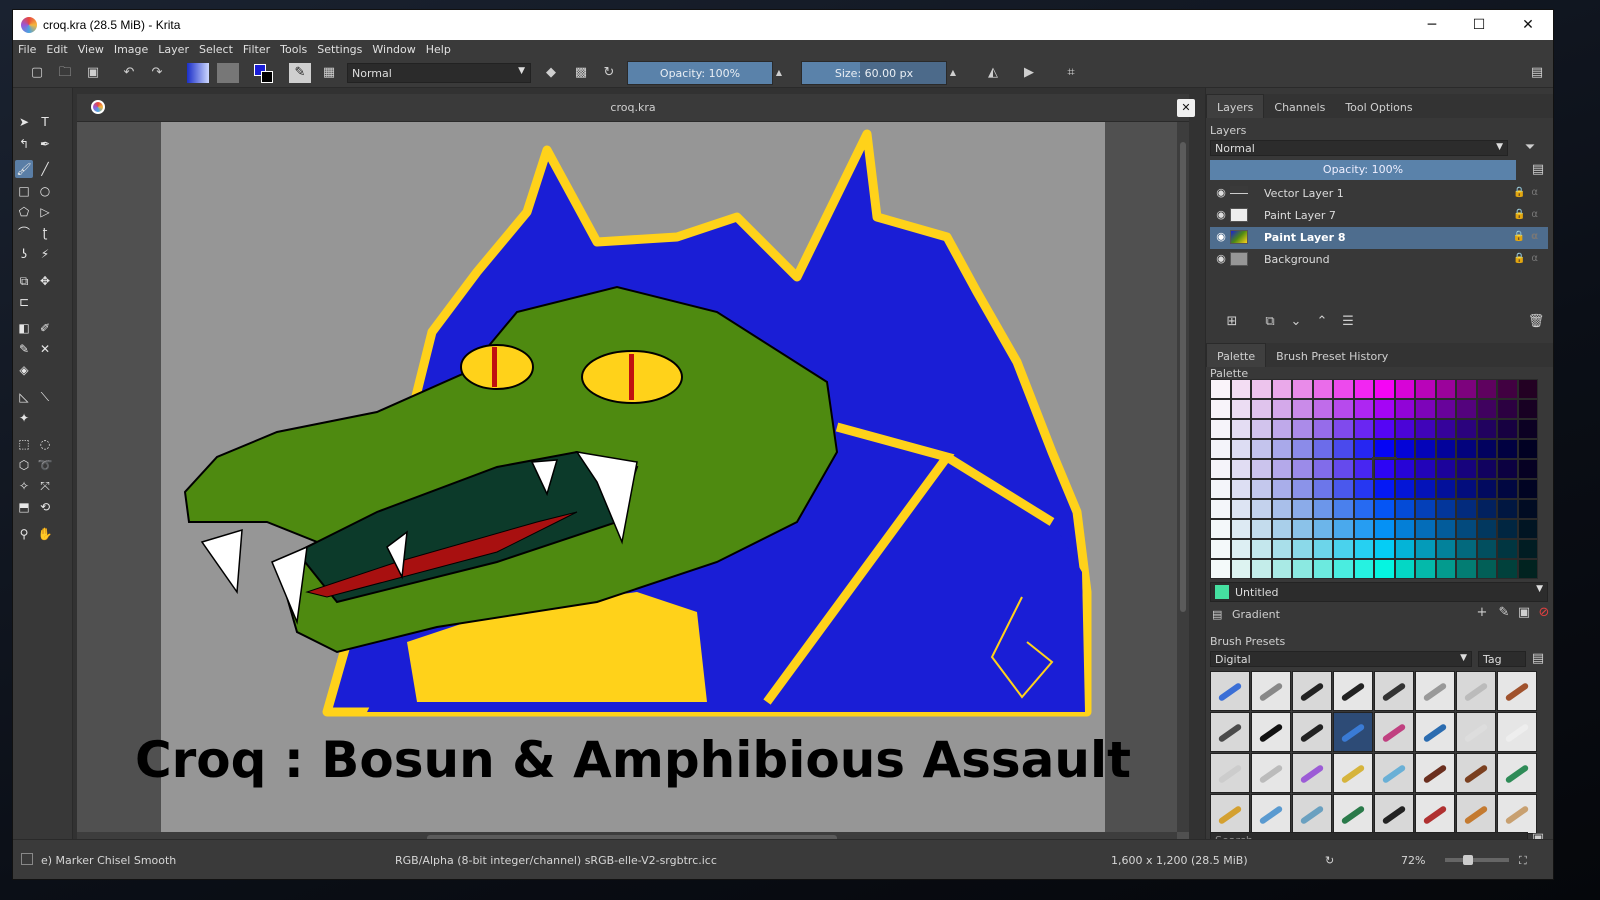  I want to click on close-button: ✕, so click(1528, 25).